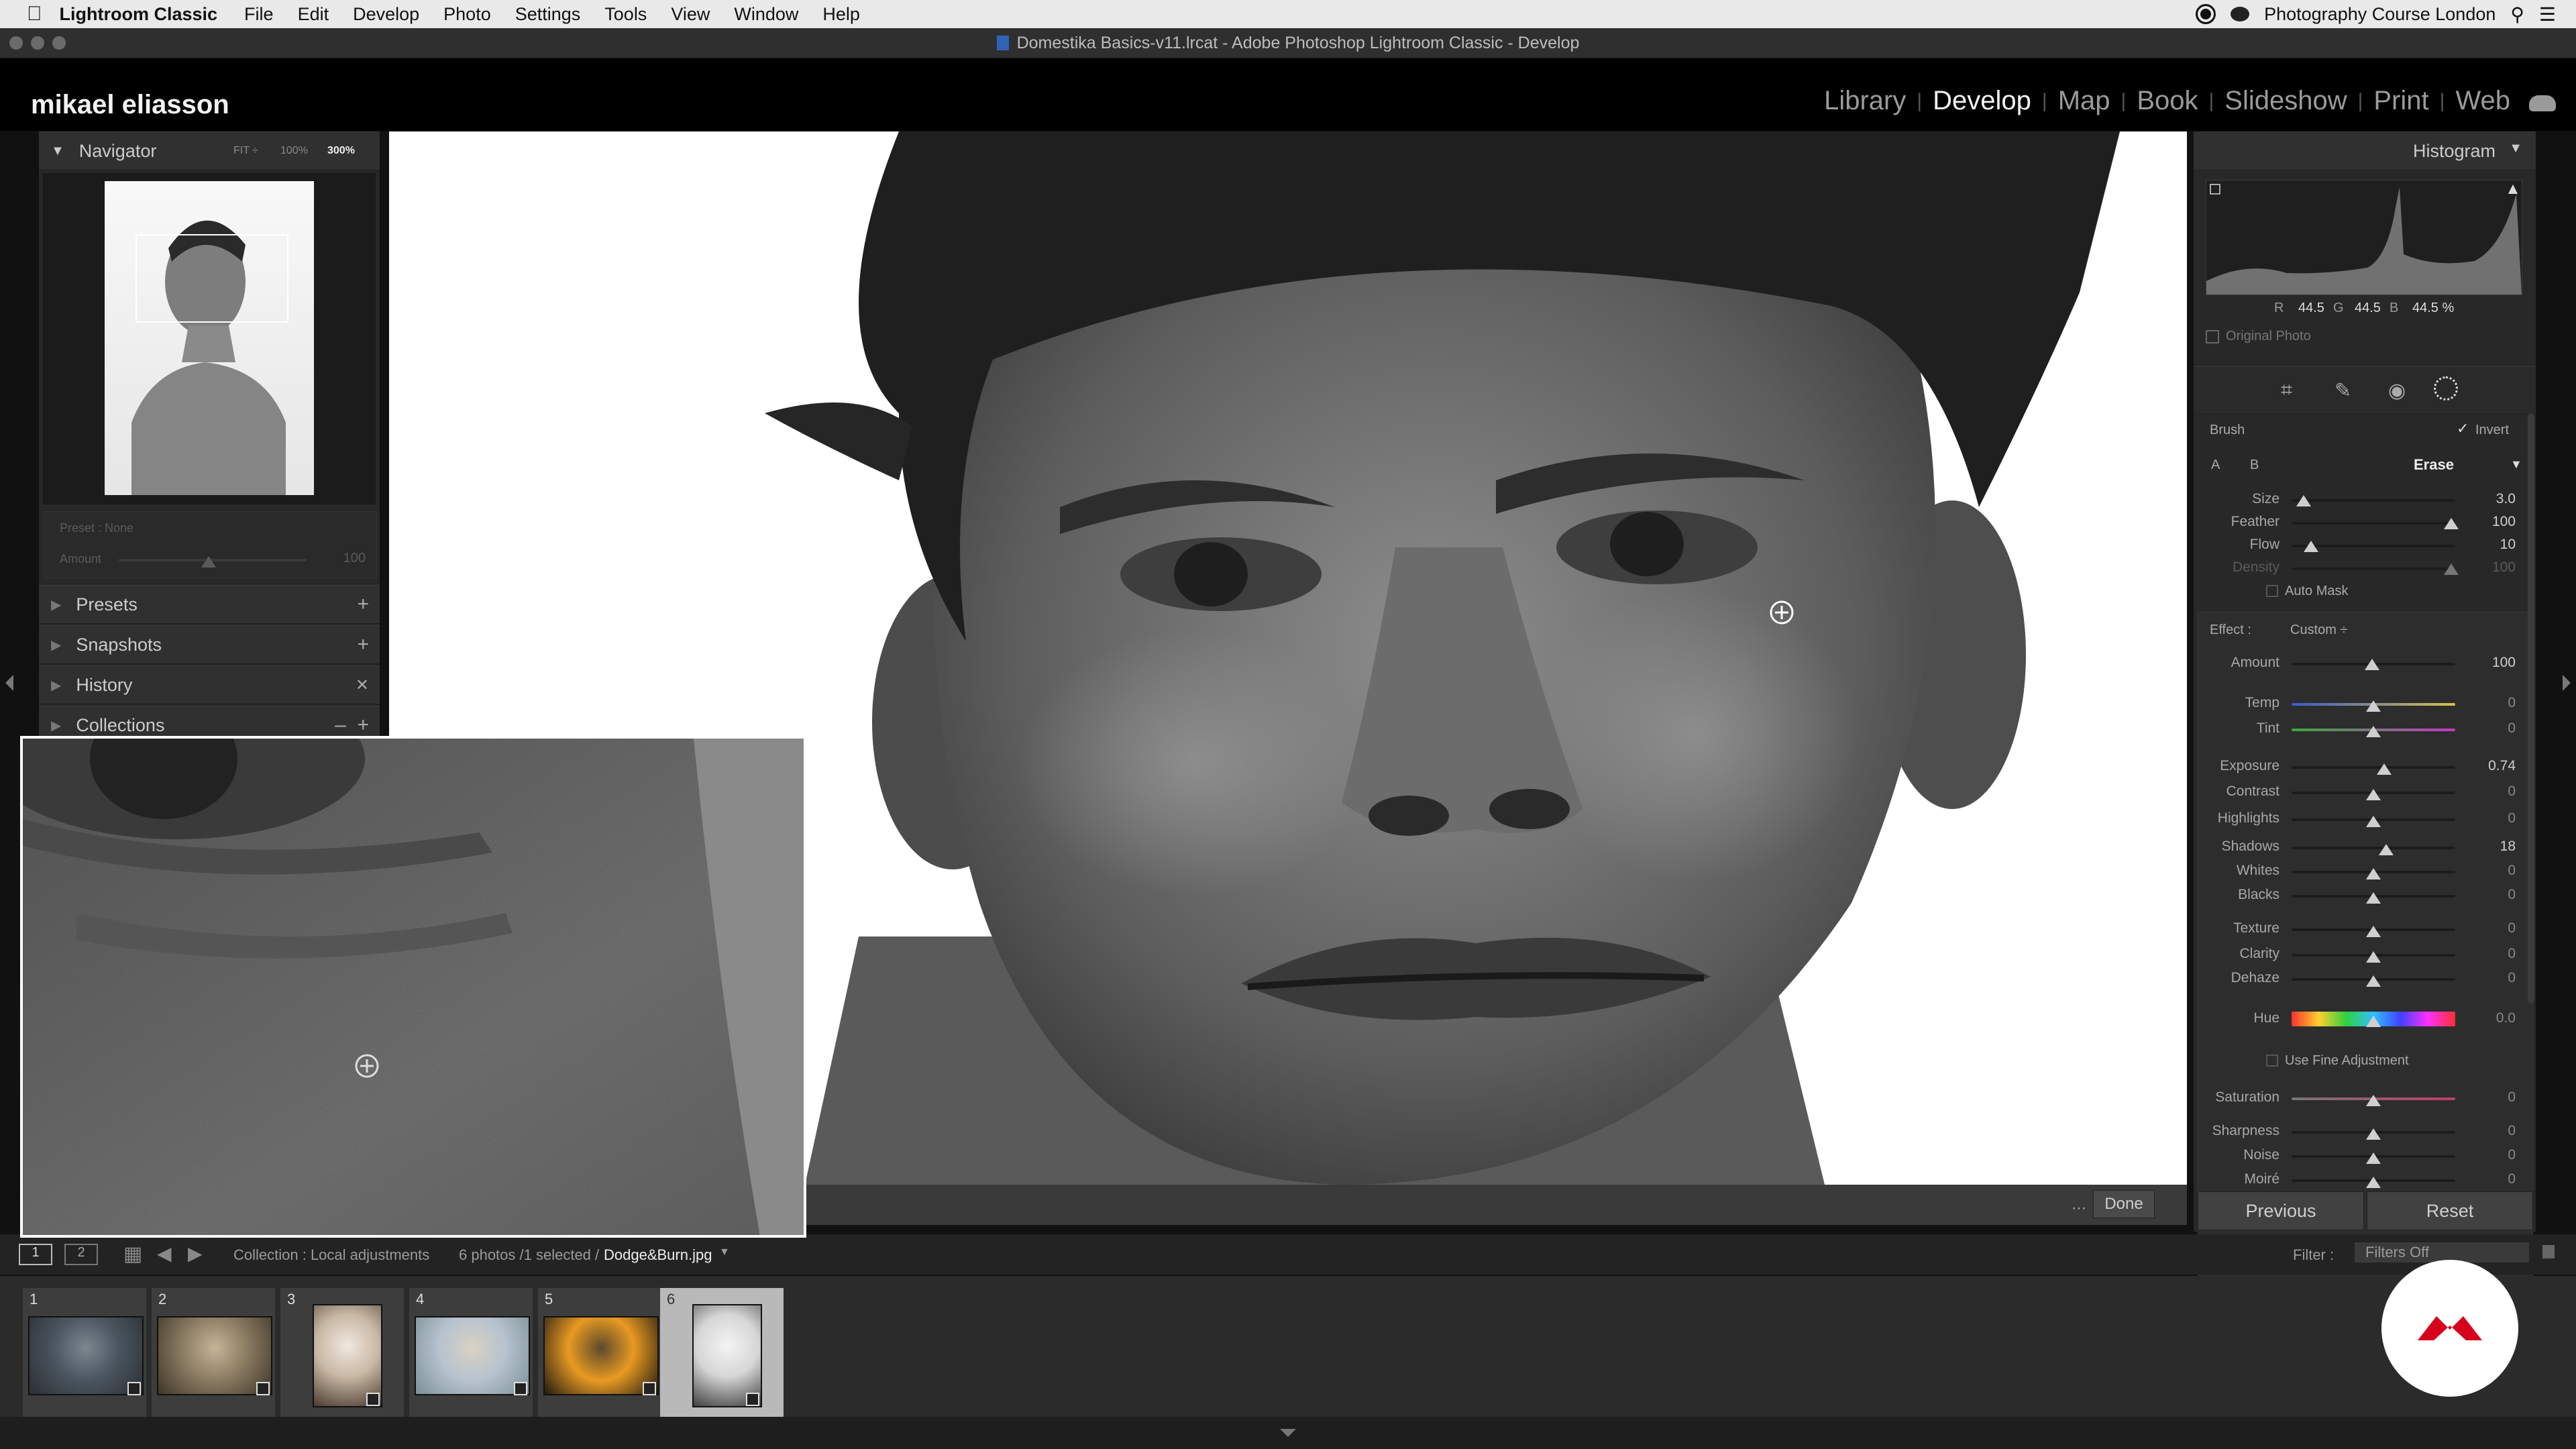  Describe the element at coordinates (16, 43) in the screenshot. I see `close-window-button` at that location.